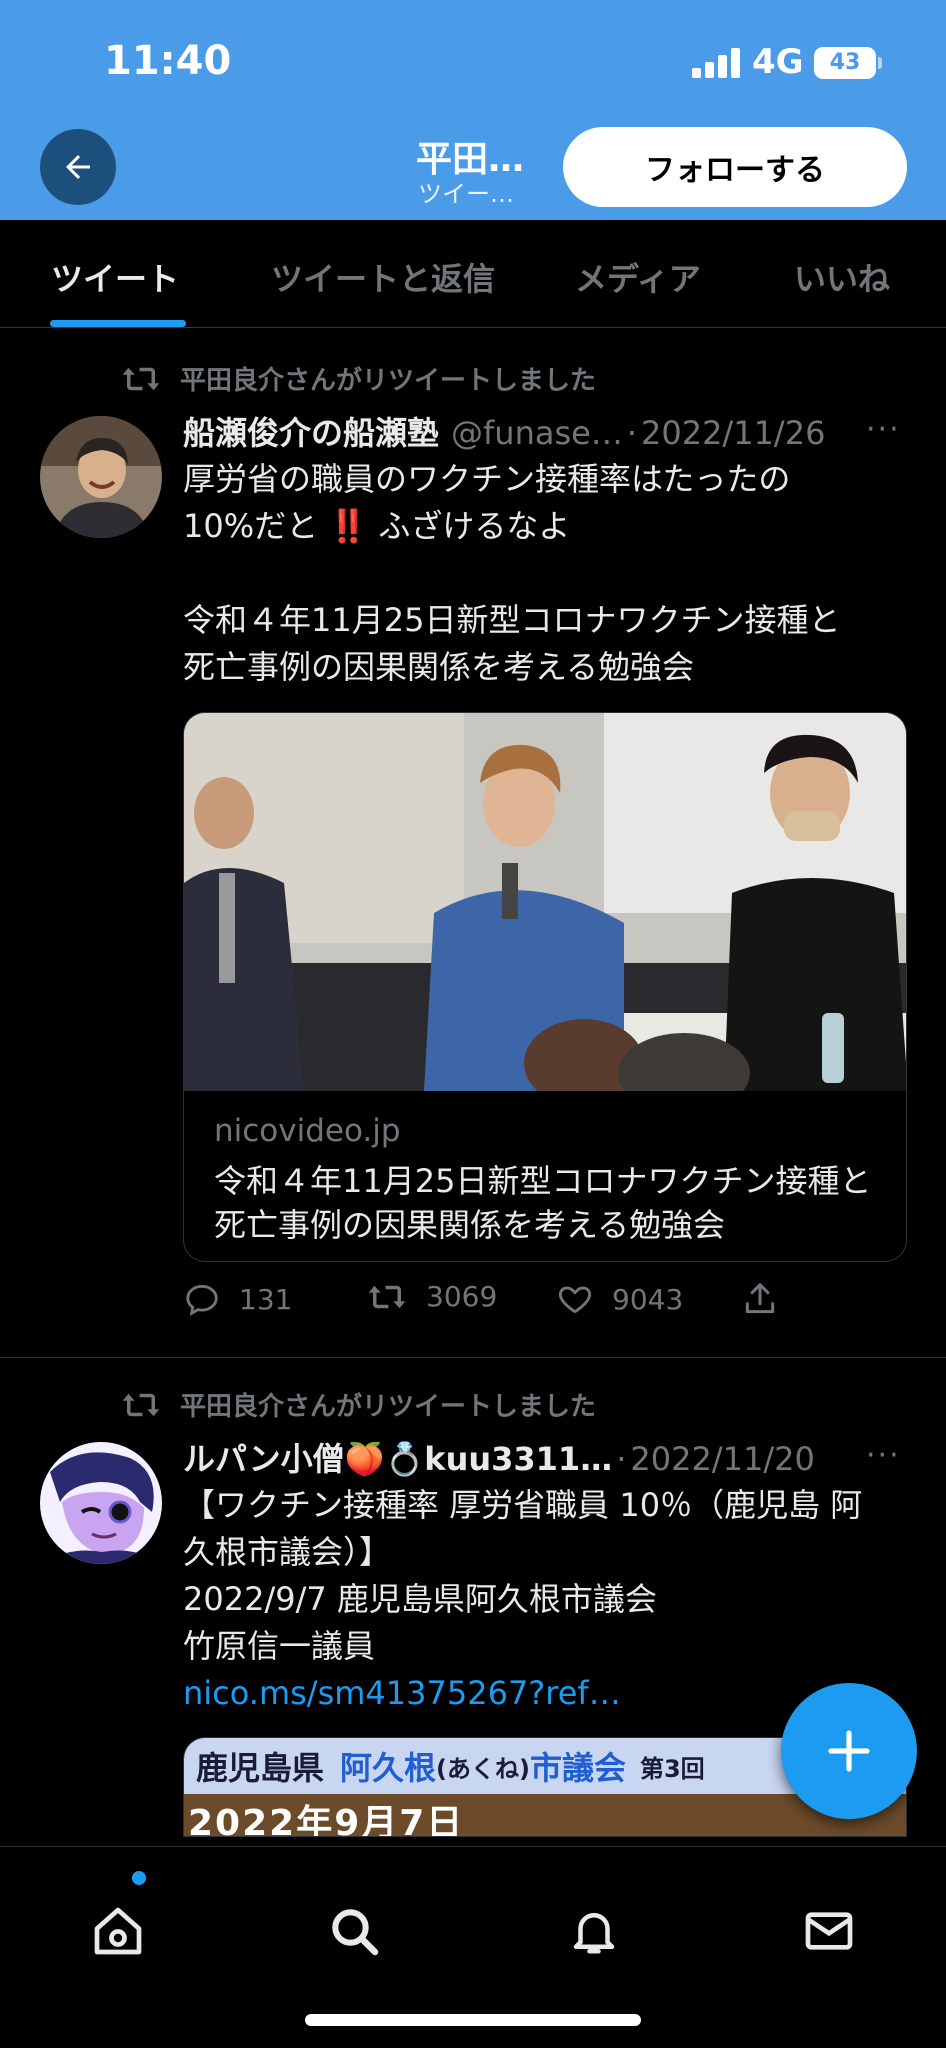 This screenshot has width=946, height=2048. Describe the element at coordinates (388, 1407) in the screenshot. I see `retweet-label: 平田良介さんがリツイートしました` at that location.